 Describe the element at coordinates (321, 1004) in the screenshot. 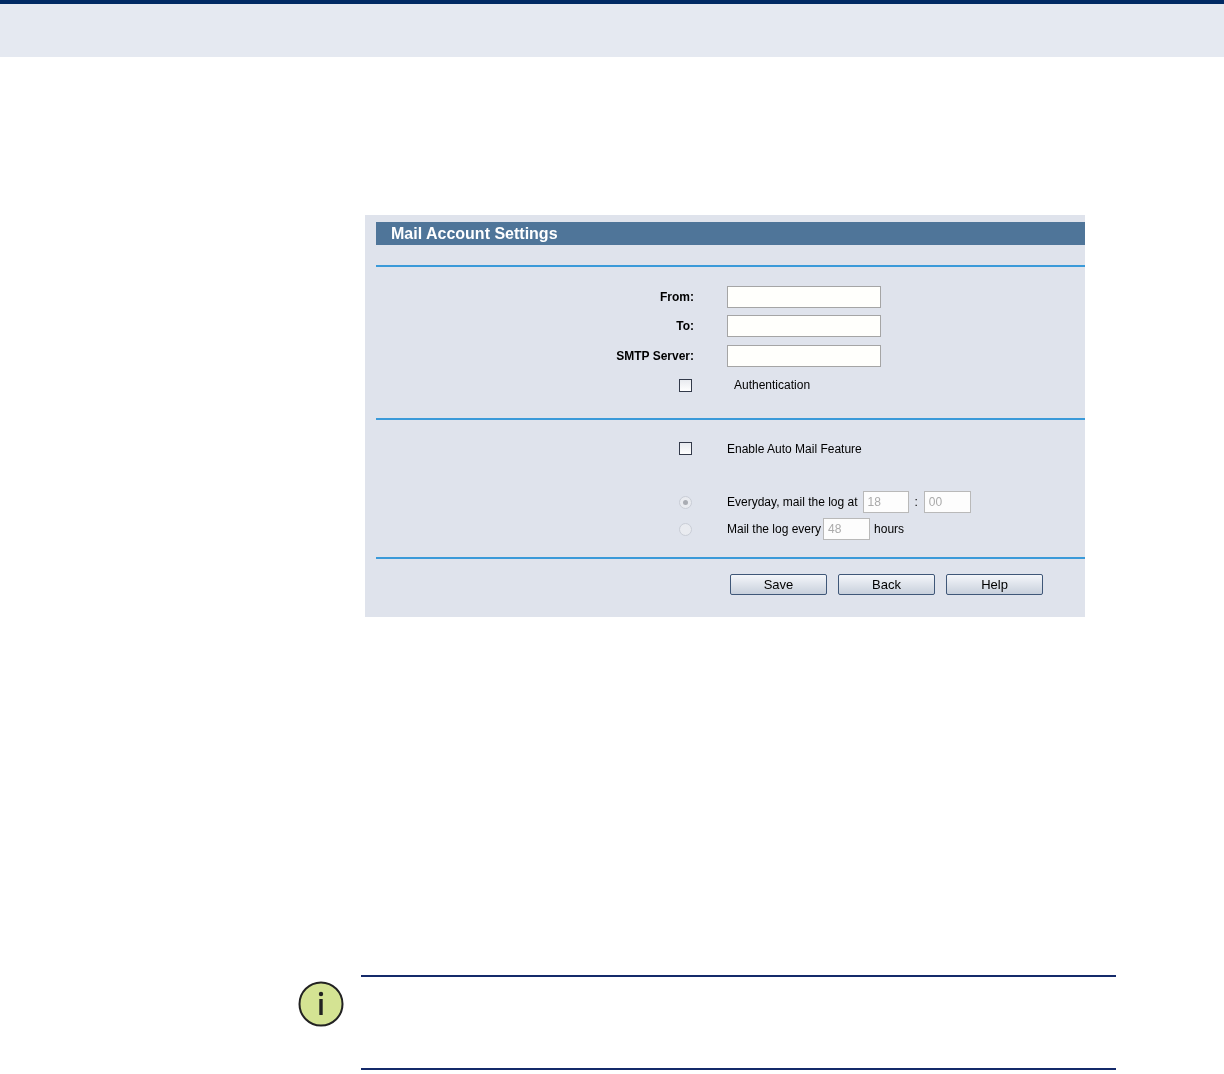

I see `info-icon` at that location.